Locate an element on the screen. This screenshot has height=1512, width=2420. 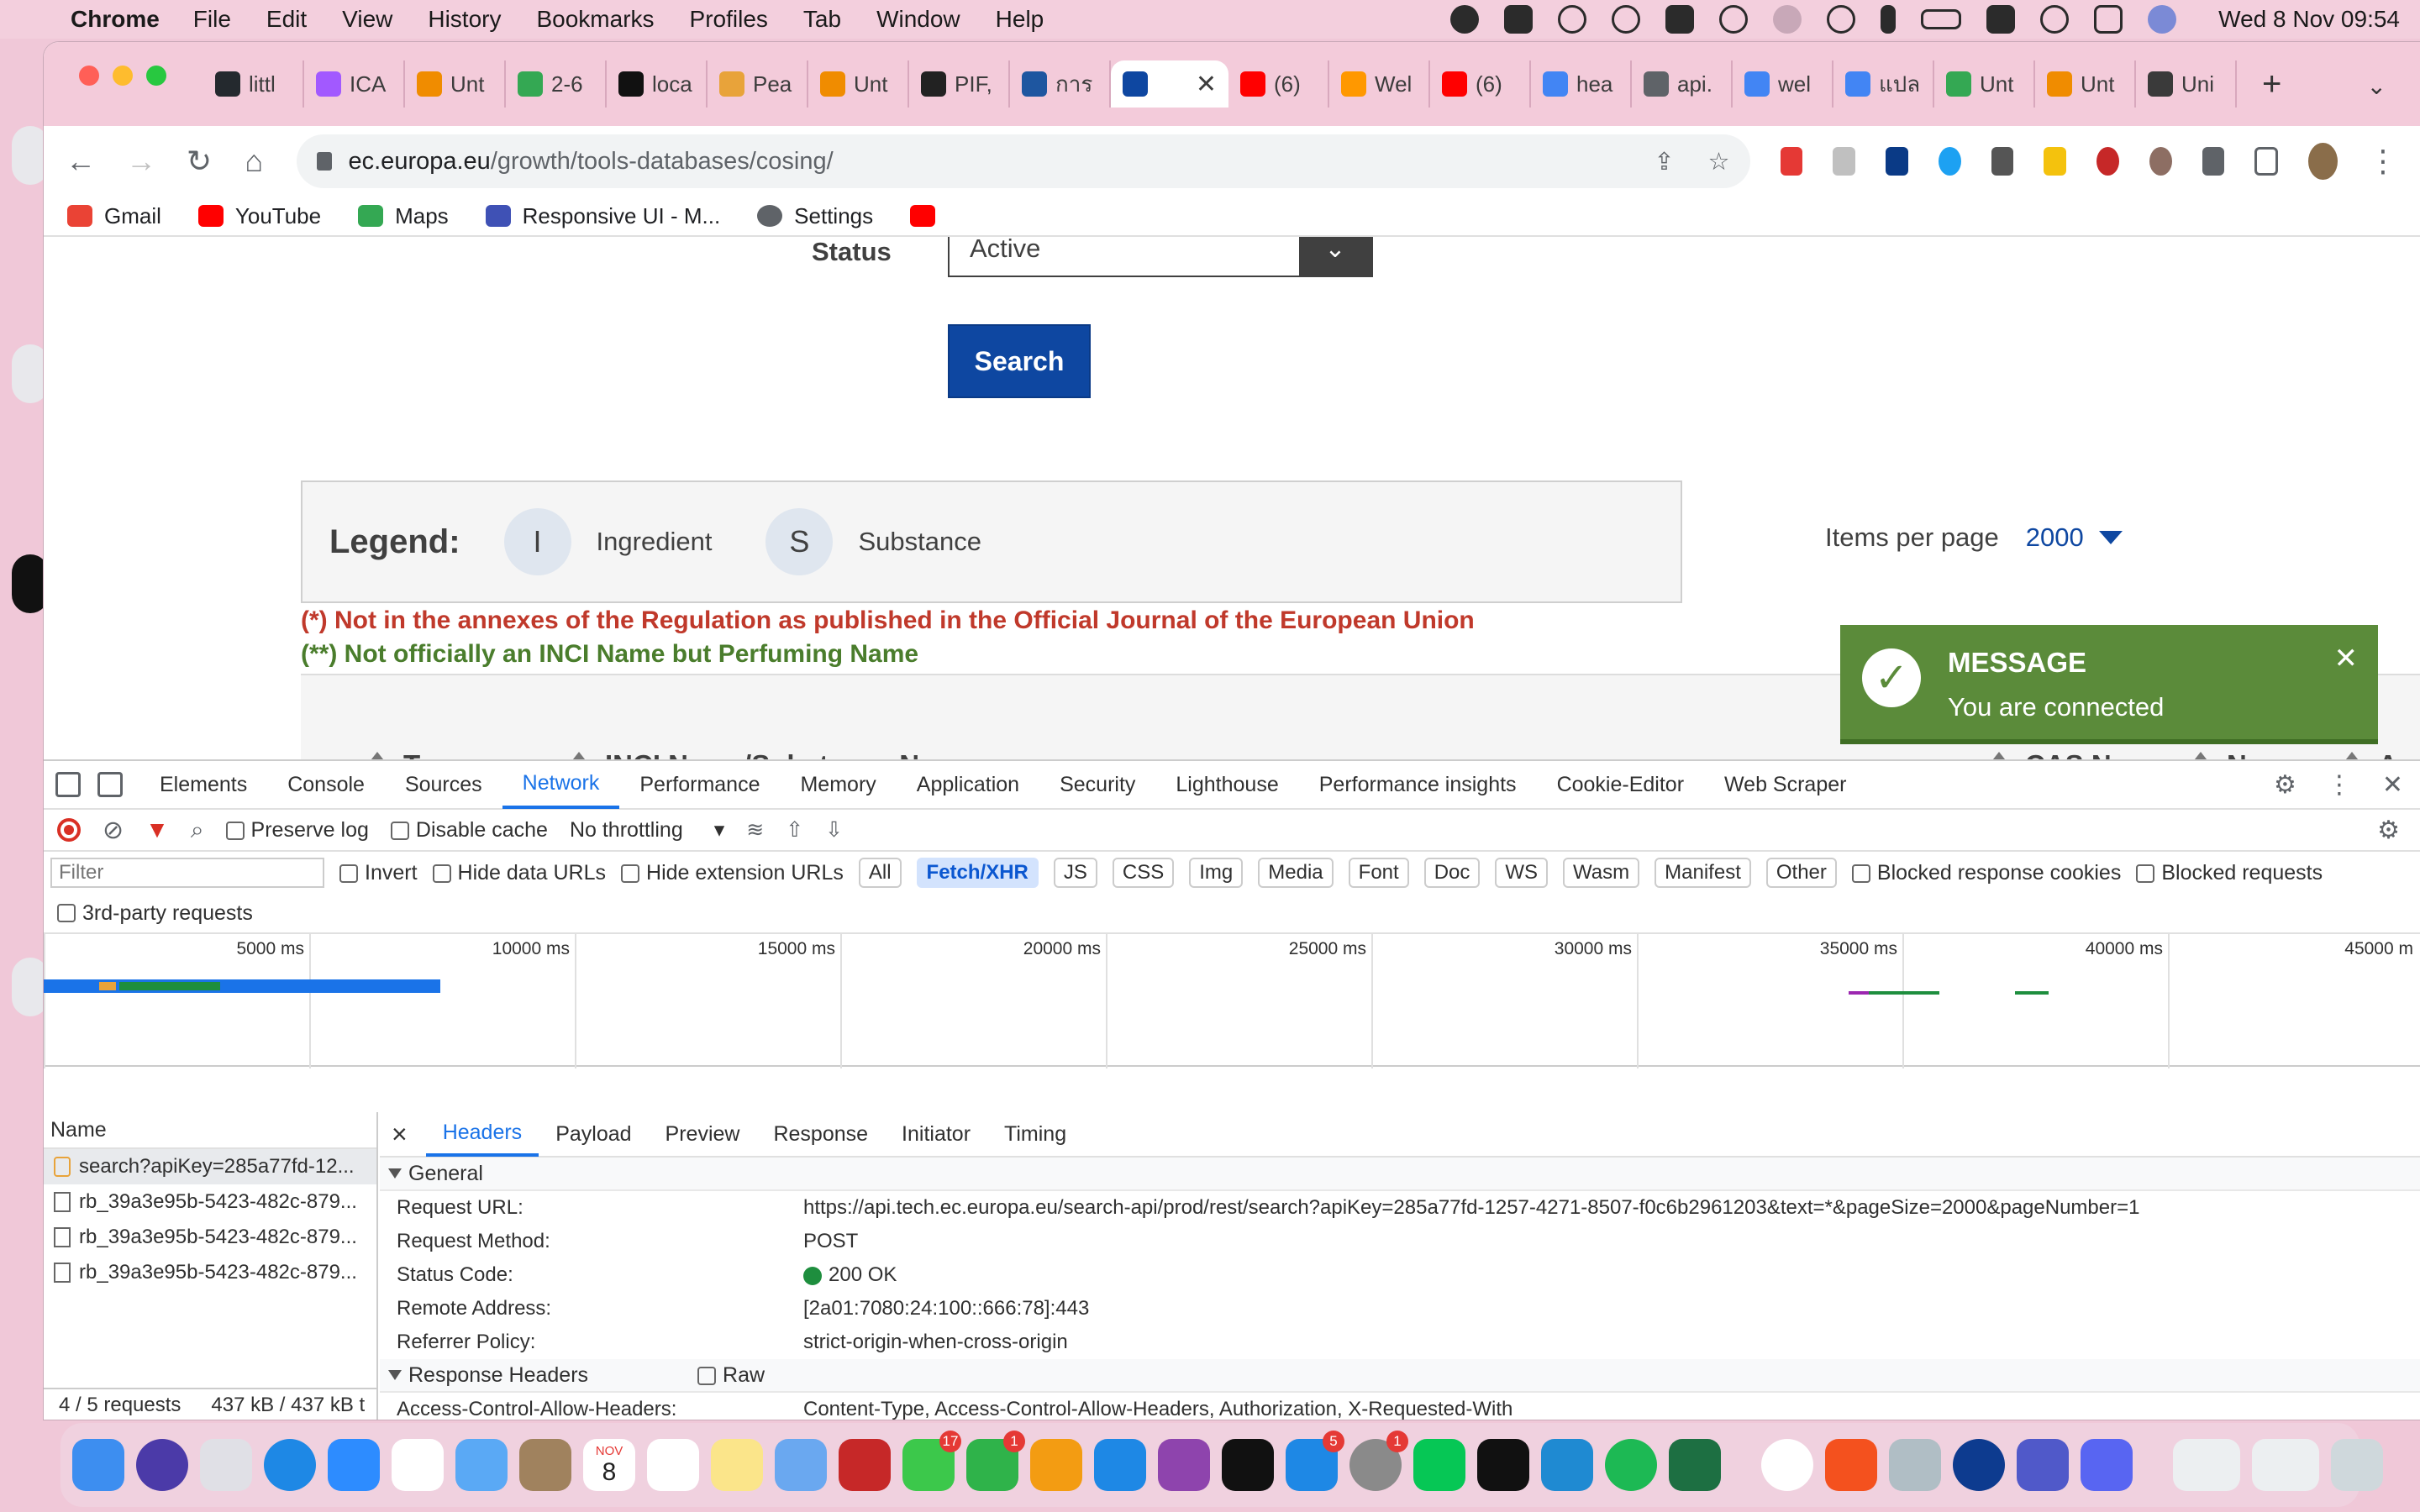
column-ec-no: ECNo. is located at coordinates (2231, 735).